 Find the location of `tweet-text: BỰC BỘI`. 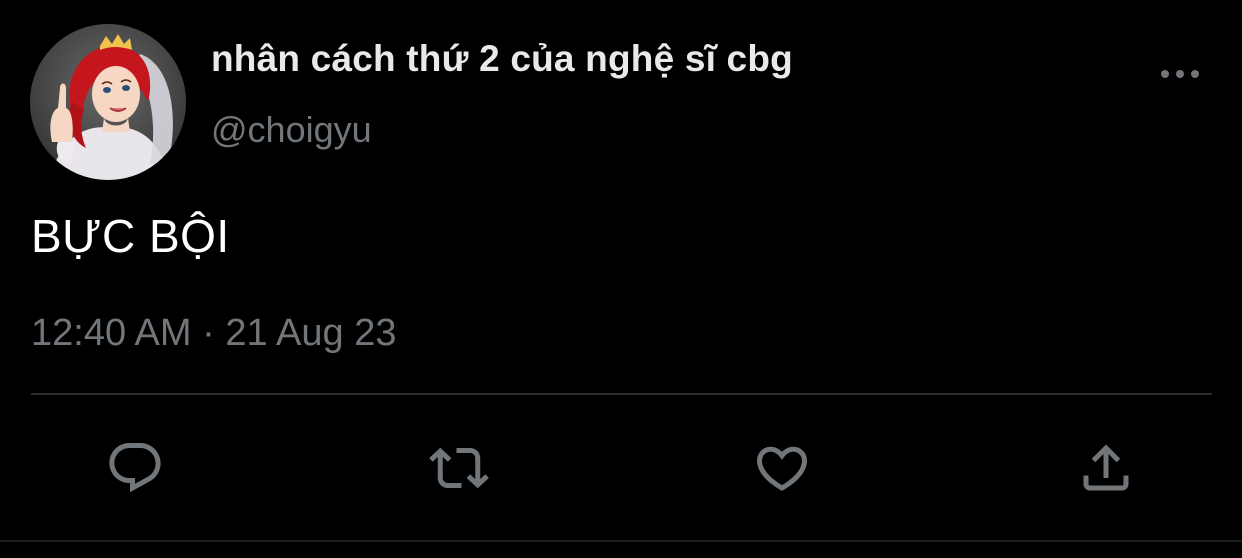

tweet-text: BỰC BỘI is located at coordinates (130, 236).